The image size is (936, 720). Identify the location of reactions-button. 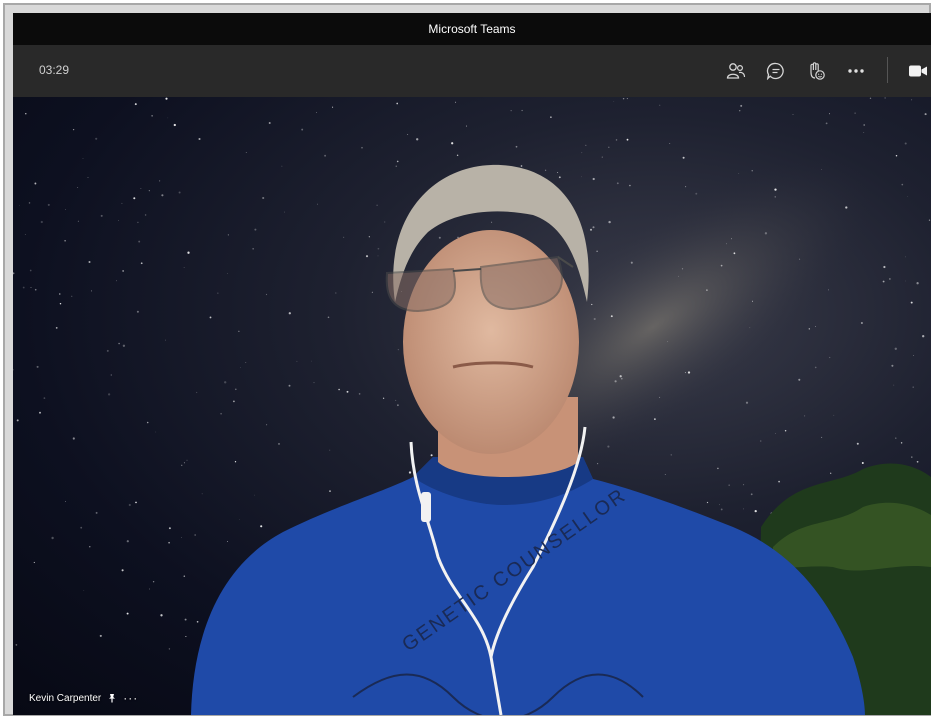
(816, 71).